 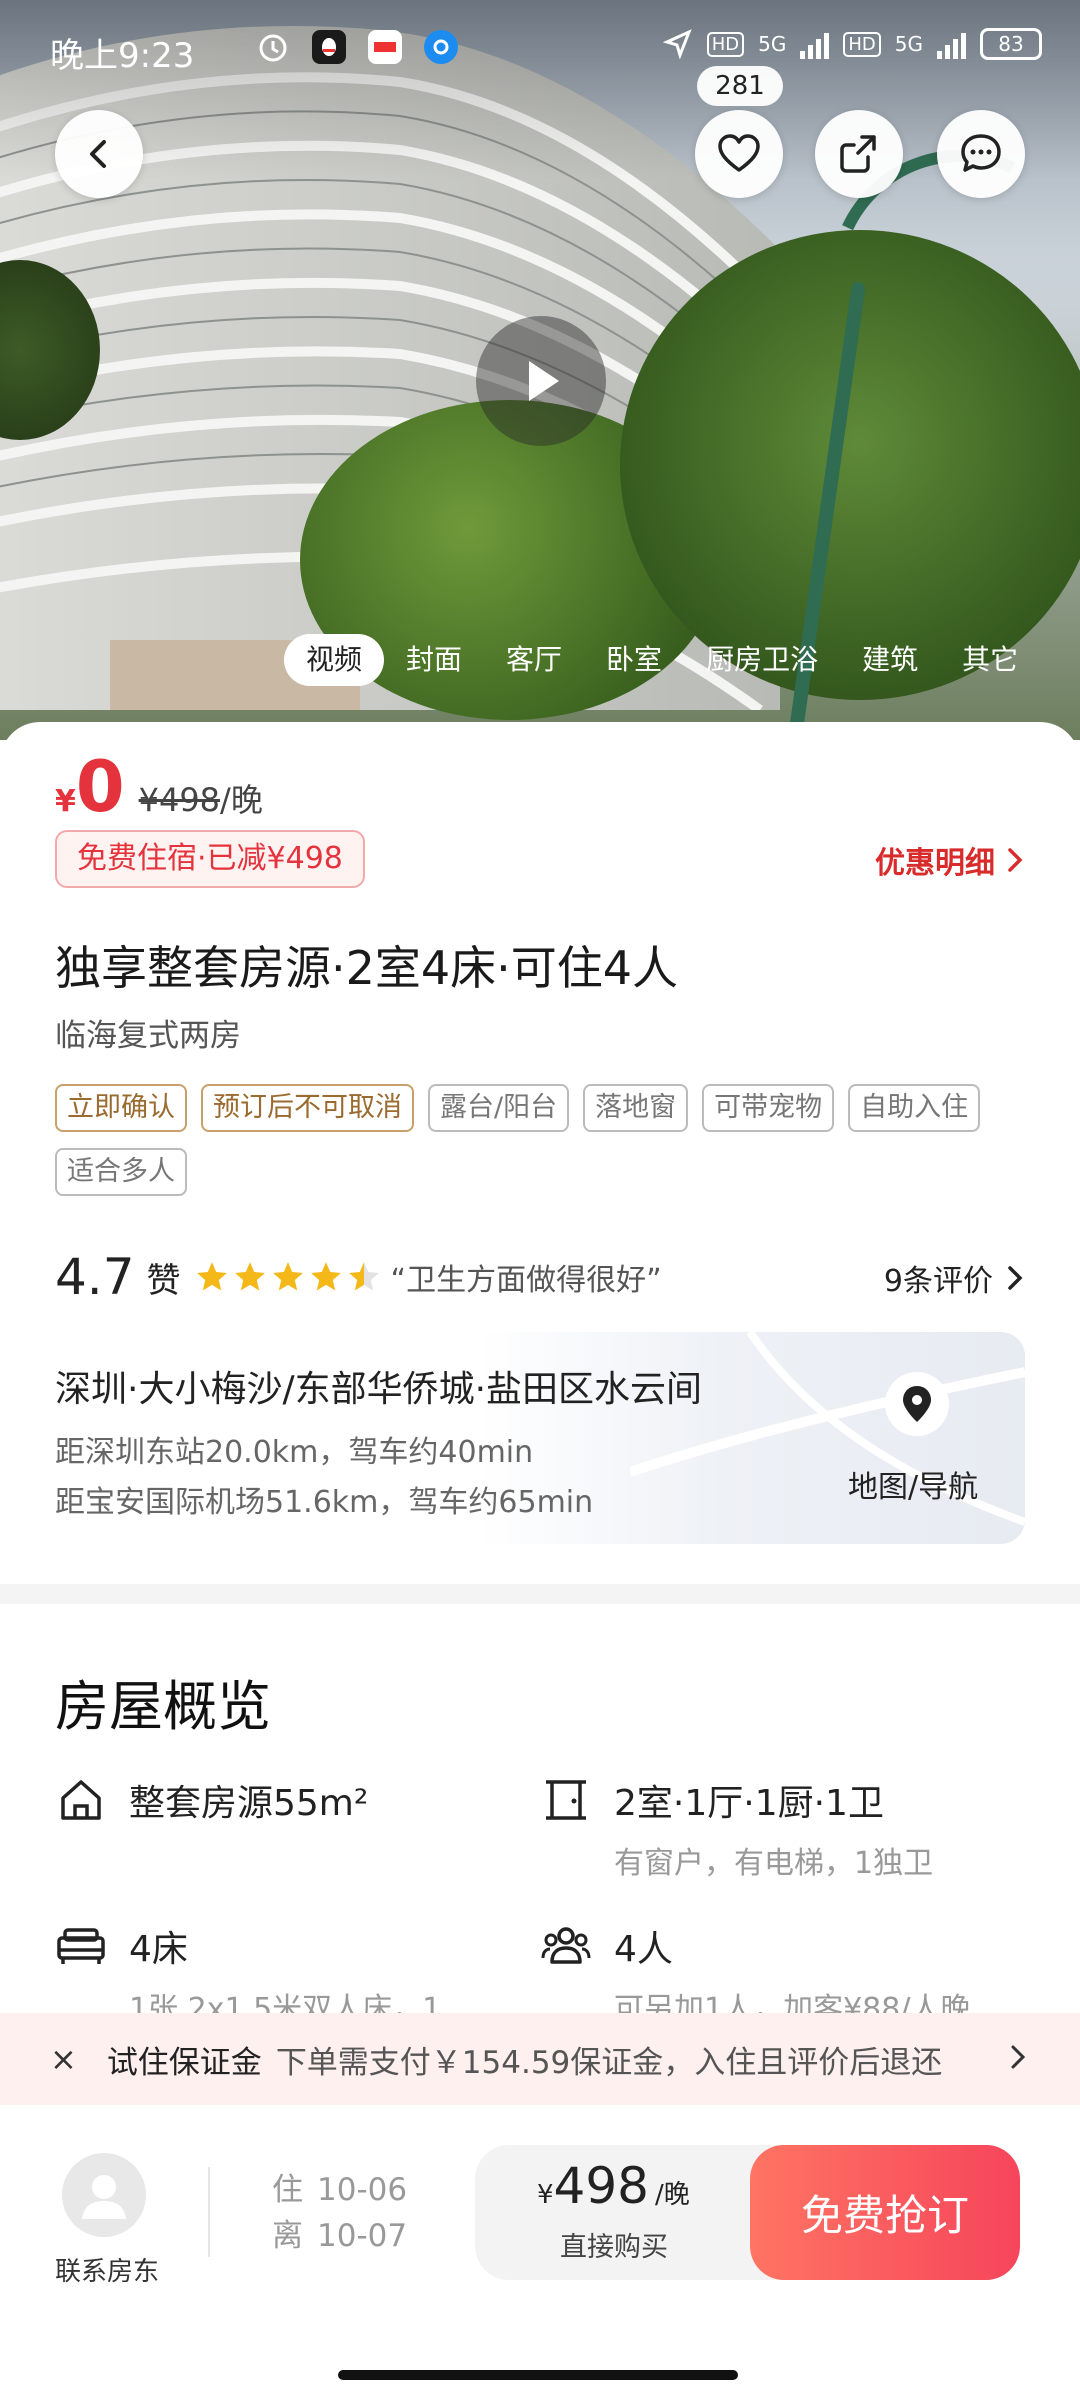 What do you see at coordinates (100, 787) in the screenshot?
I see `price-value: 0` at bounding box center [100, 787].